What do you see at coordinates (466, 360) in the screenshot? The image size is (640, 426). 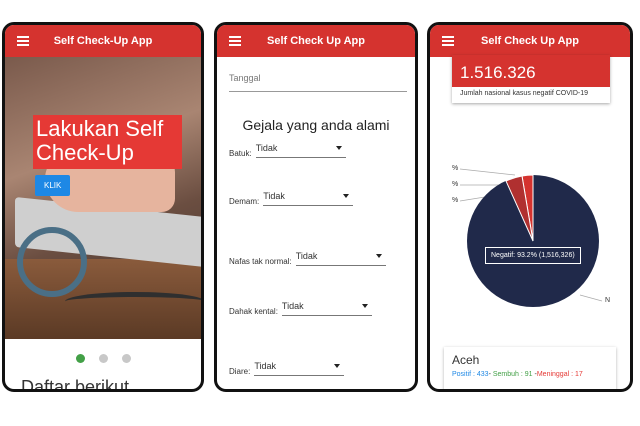 I see `region-name: Aceh` at bounding box center [466, 360].